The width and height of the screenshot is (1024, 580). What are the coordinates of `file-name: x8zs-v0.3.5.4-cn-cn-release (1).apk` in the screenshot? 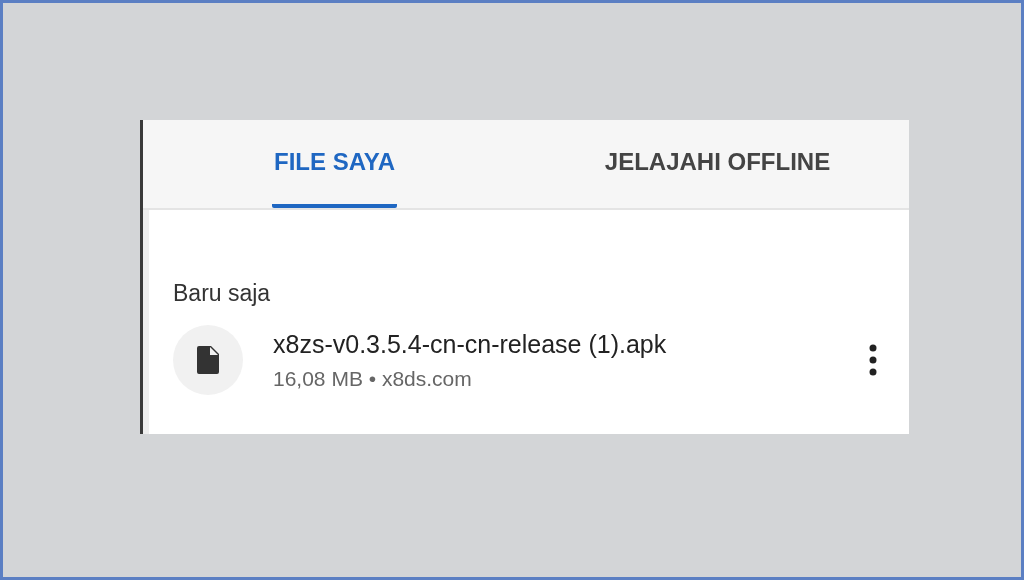 It's located at (571, 344).